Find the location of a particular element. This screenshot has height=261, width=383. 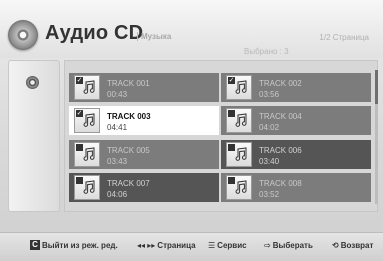

tools-button: ☰ Сервис is located at coordinates (227, 245).